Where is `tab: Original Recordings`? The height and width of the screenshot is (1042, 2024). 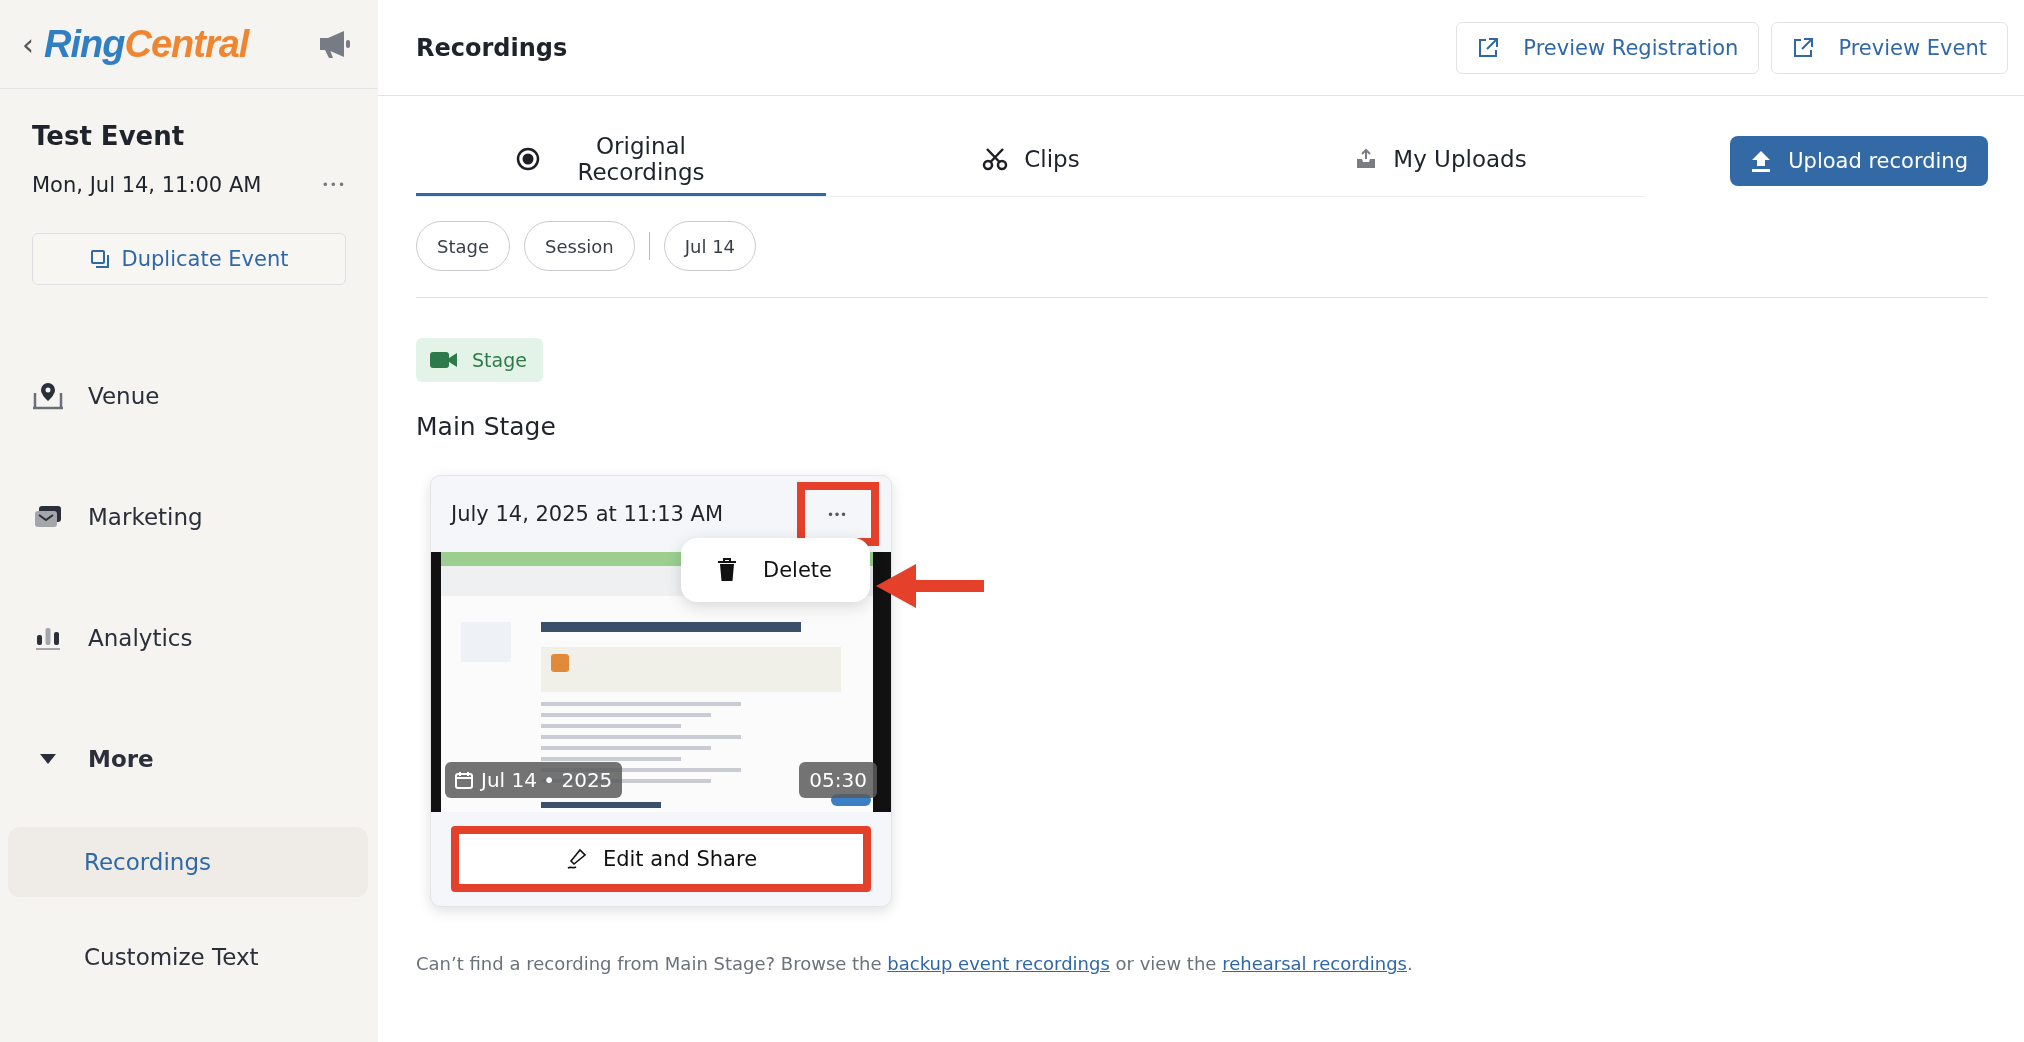 tab: Original Recordings is located at coordinates (621, 160).